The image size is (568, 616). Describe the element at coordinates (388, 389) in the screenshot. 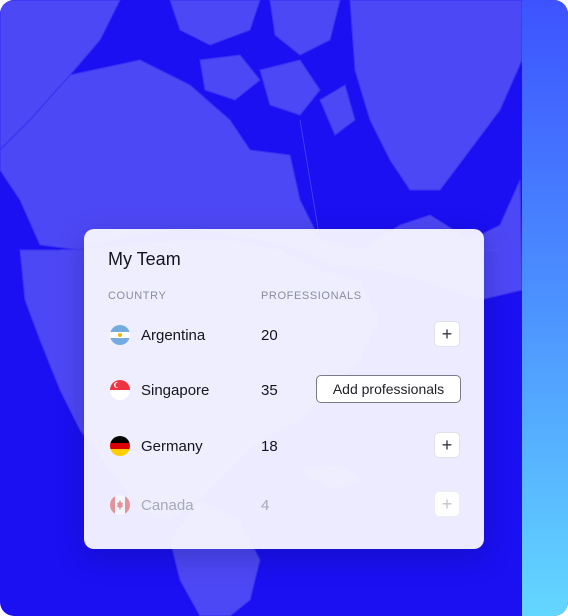

I see `add-professionals-button: Add professionals` at that location.